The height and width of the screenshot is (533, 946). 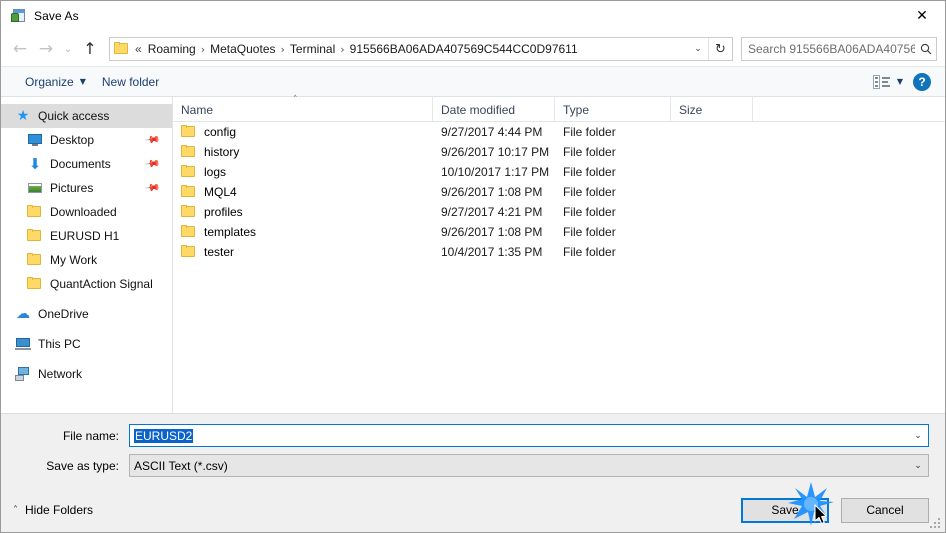 What do you see at coordinates (172, 49) in the screenshot?
I see `breadcrumb-item-roaming: Roaming` at bounding box center [172, 49].